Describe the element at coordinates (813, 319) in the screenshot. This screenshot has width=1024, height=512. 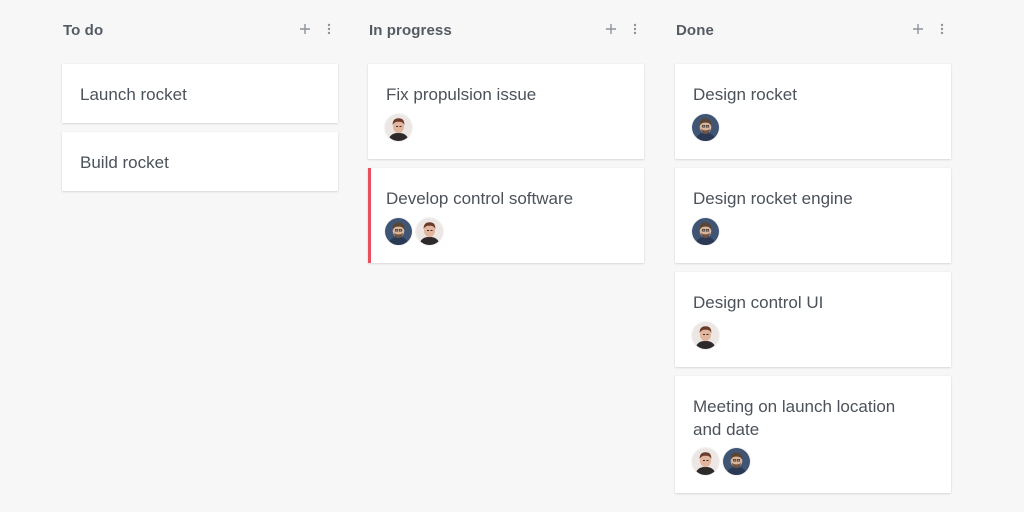
I see `task-card: Design control UI` at that location.